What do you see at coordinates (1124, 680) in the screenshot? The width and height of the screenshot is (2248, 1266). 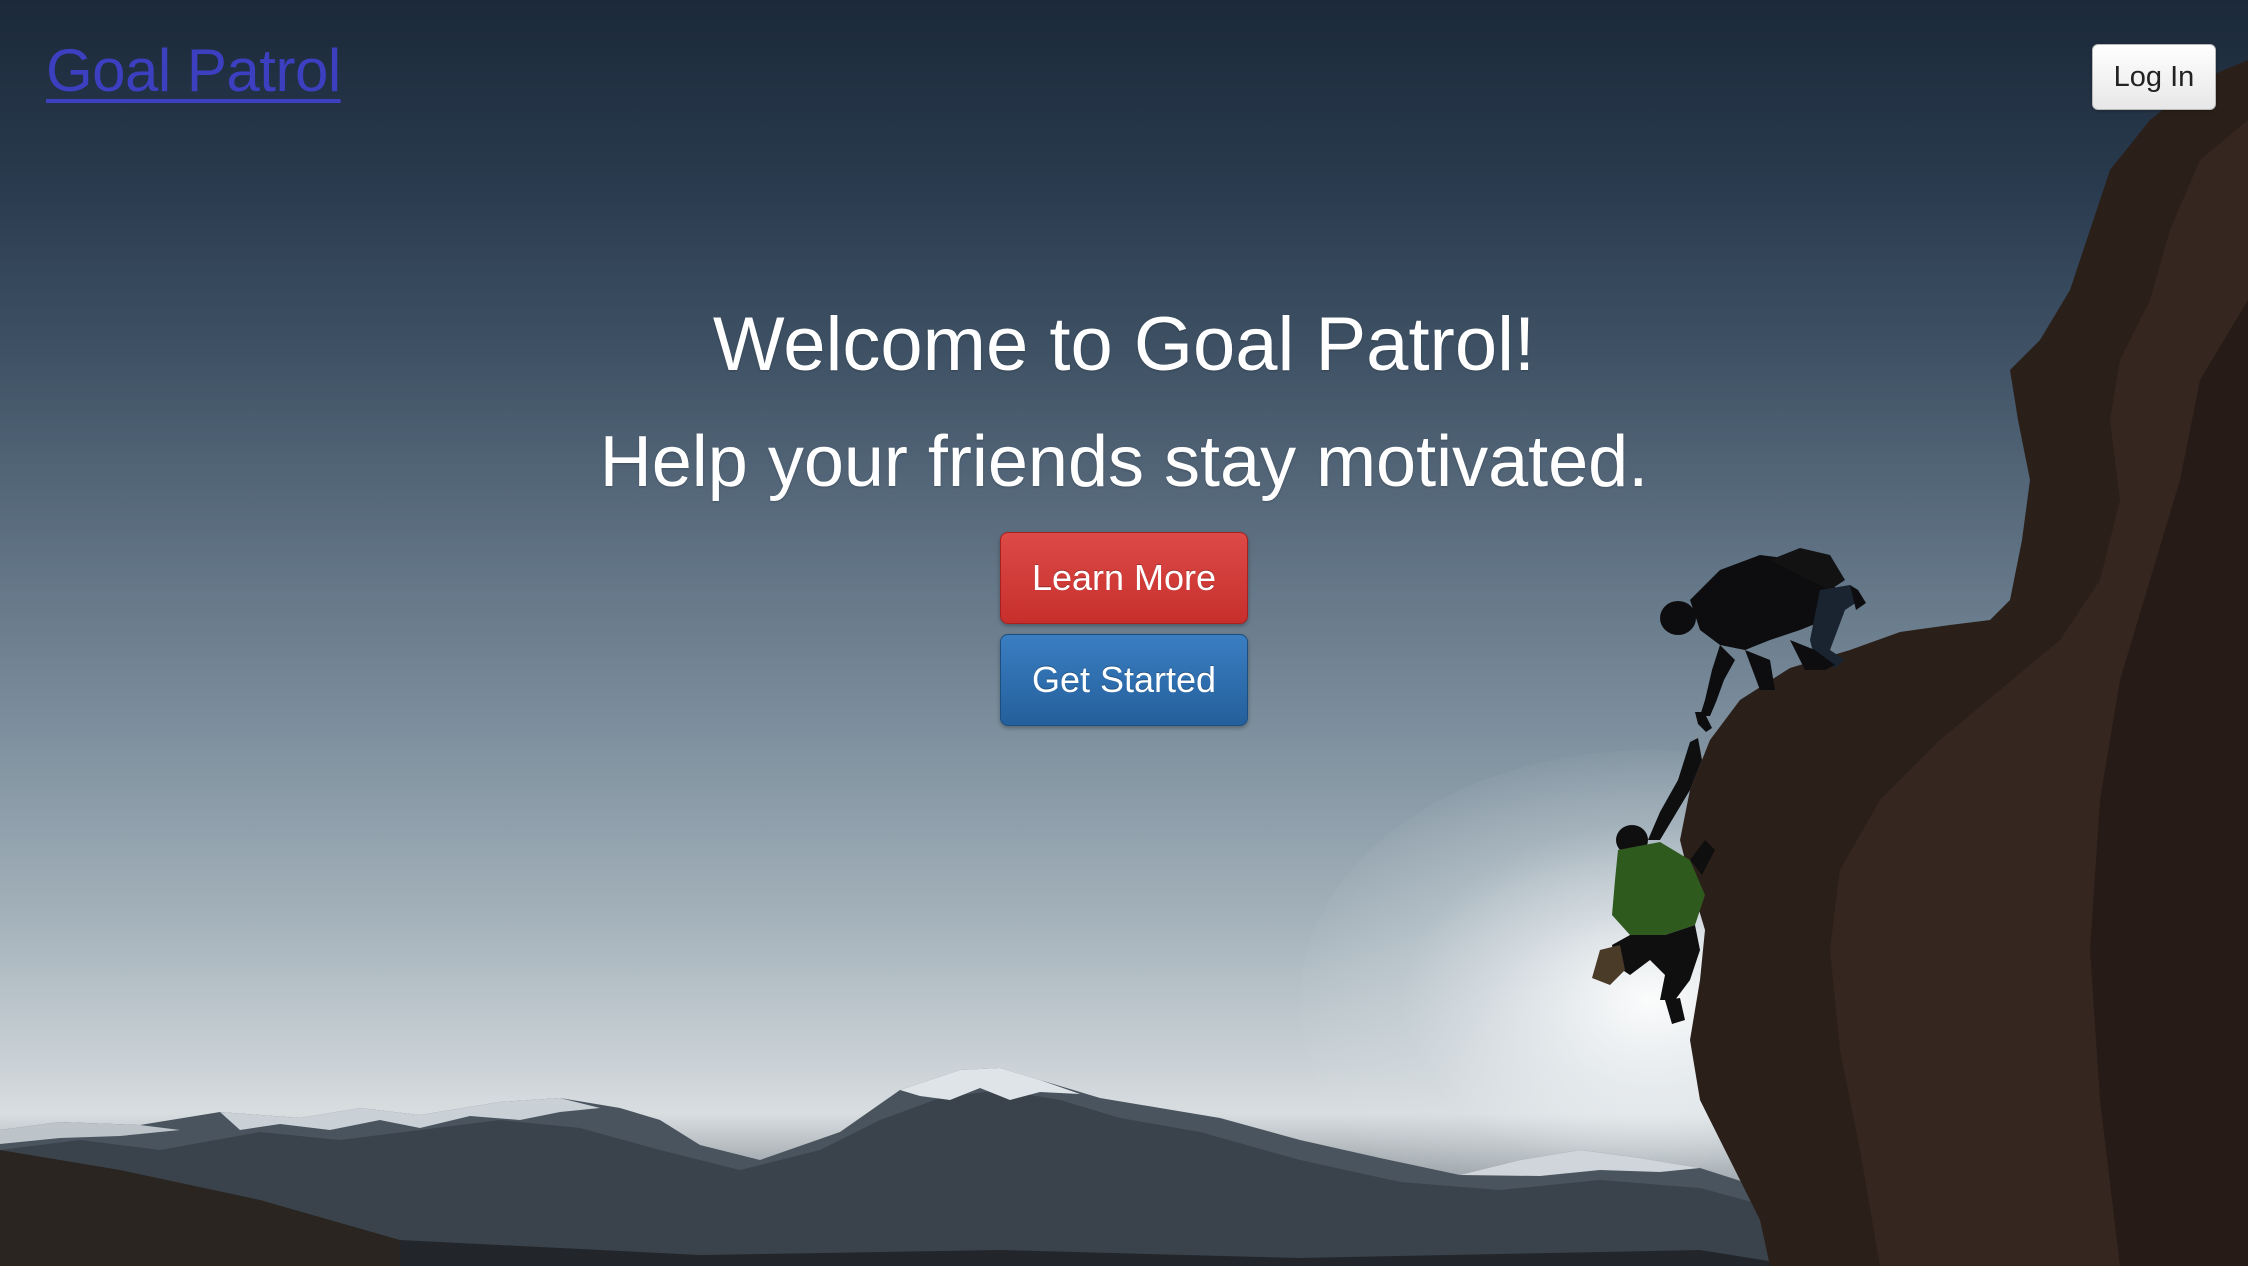 I see `get-started-button: Get Started` at bounding box center [1124, 680].